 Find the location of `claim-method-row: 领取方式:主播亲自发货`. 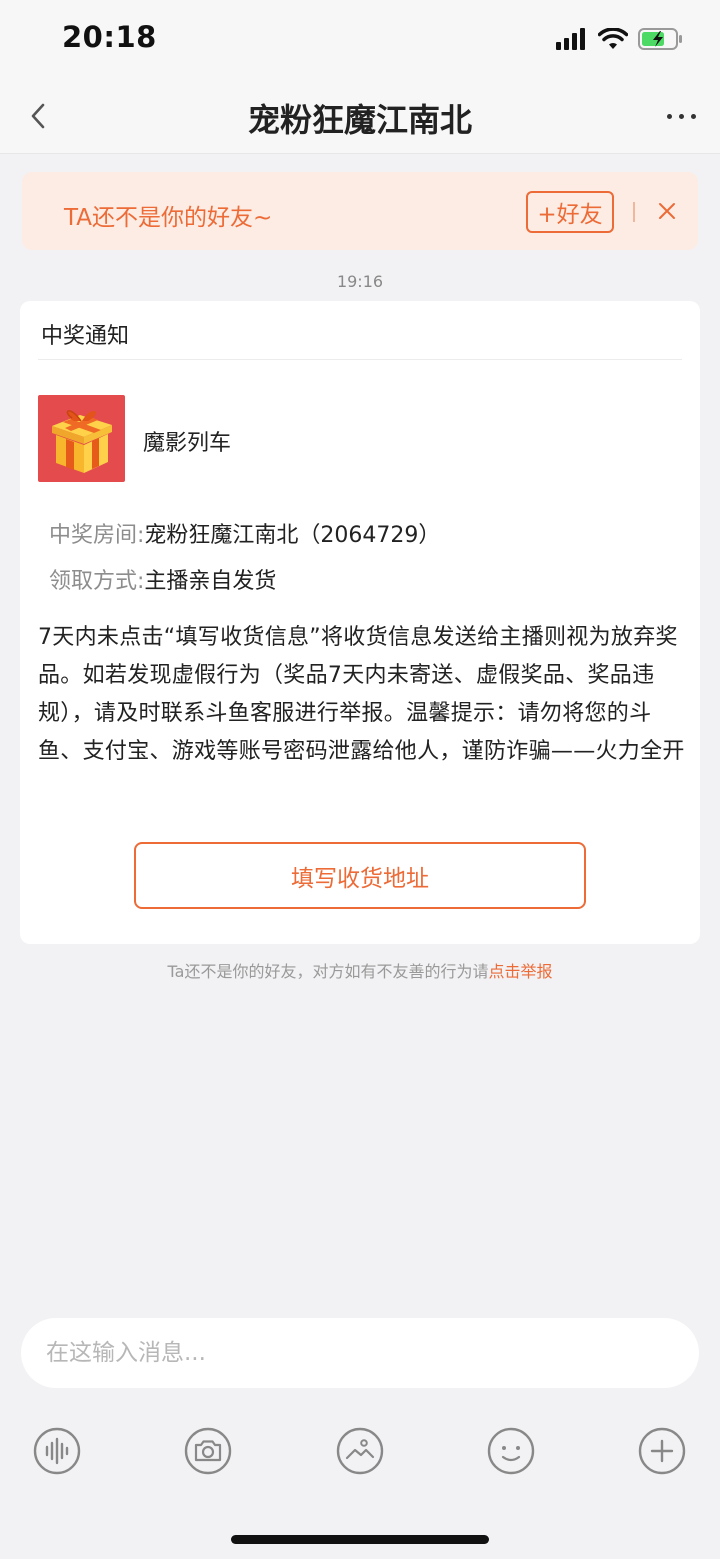

claim-method-row: 领取方式:主播亲自发货 is located at coordinates (162, 579).